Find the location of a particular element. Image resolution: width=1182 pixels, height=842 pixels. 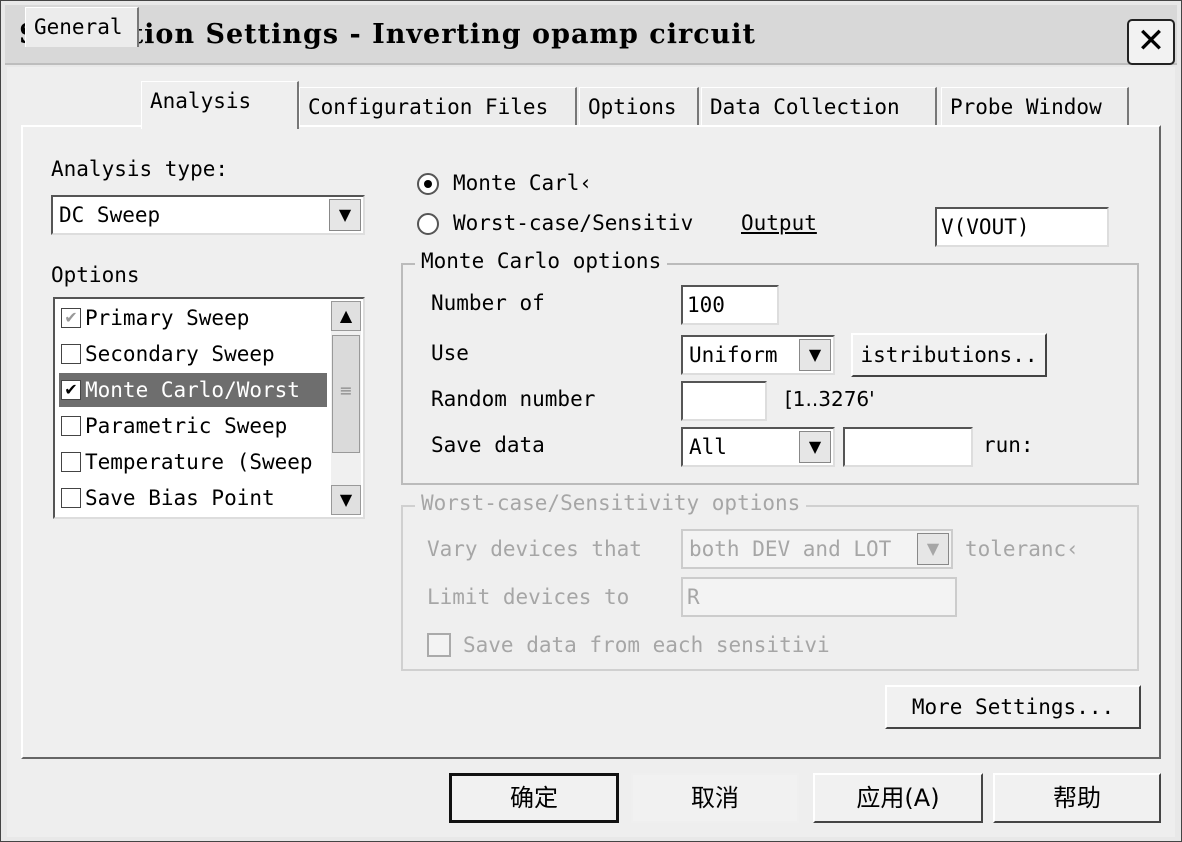

vary-devices-label: Vary devices that is located at coordinates (534, 549).